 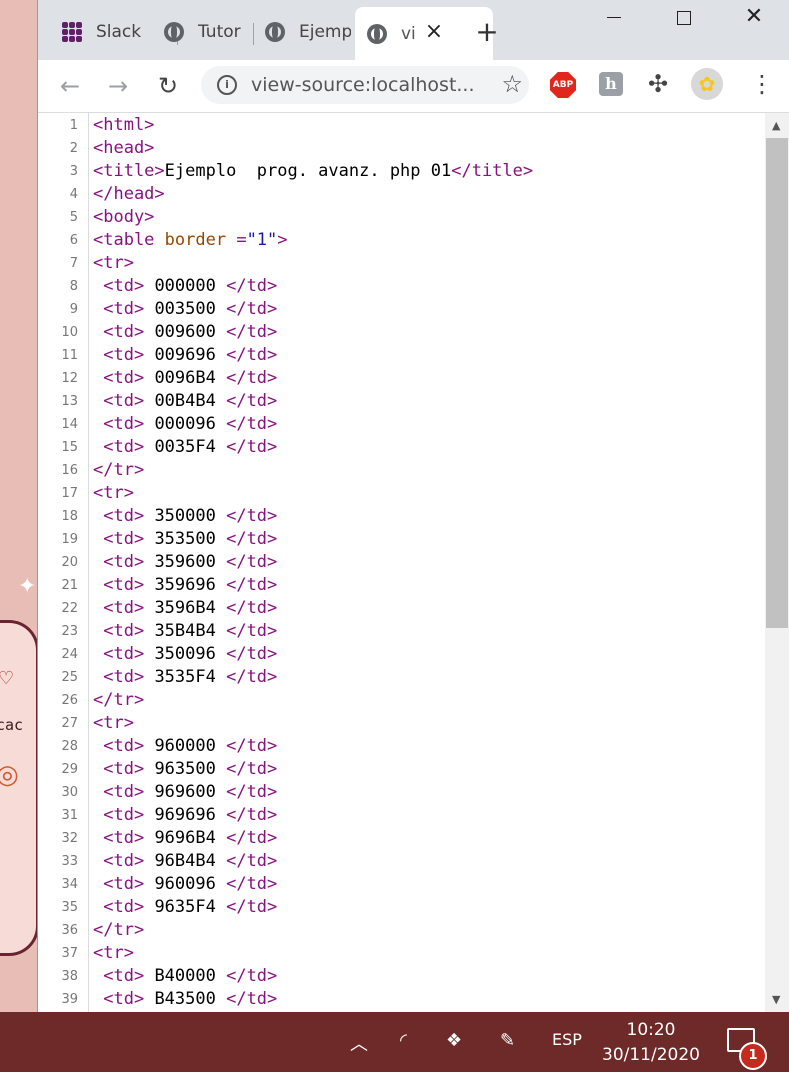 What do you see at coordinates (707, 84) in the screenshot?
I see `profile-avatar: ✿` at bounding box center [707, 84].